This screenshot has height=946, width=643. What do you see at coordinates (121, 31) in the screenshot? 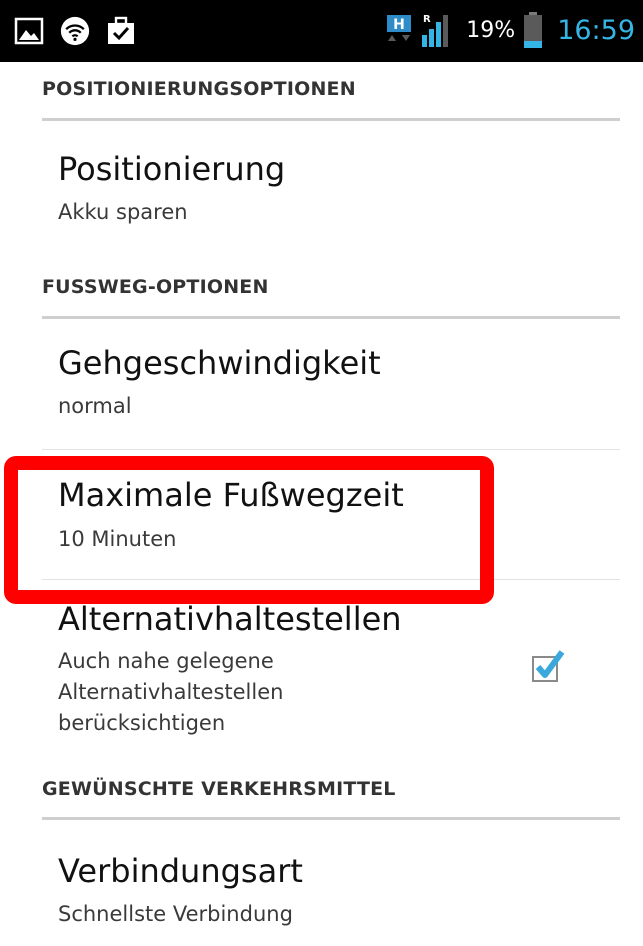
I see `briefcase-check-icon` at bounding box center [121, 31].